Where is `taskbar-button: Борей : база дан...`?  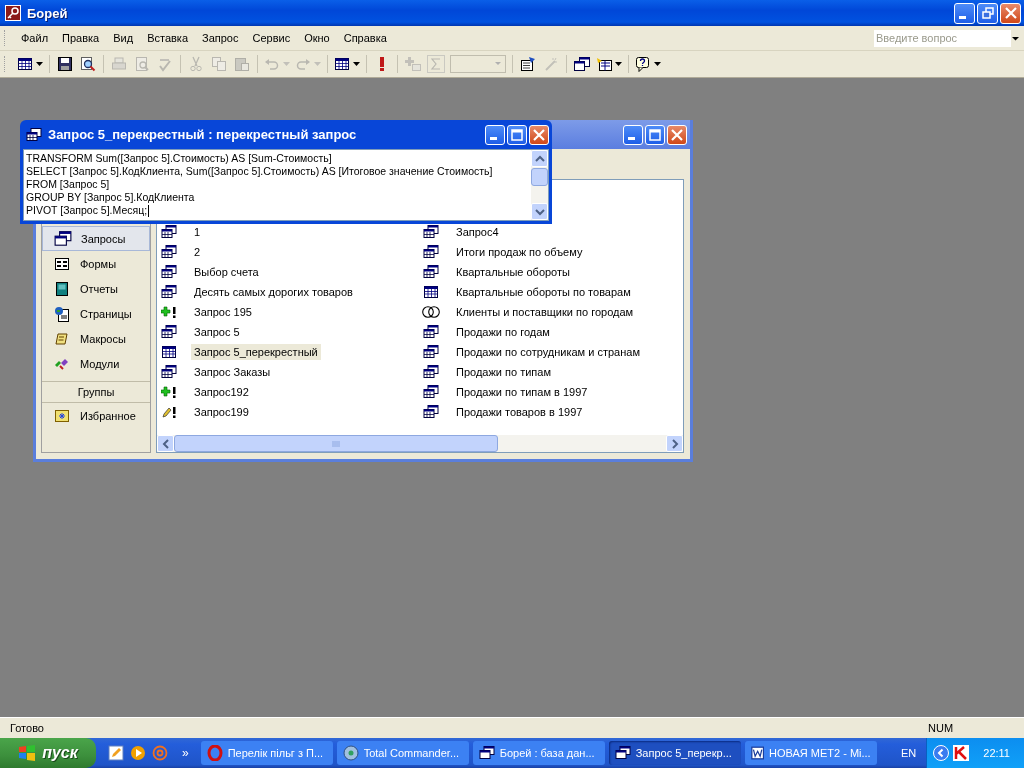
taskbar-button: Борей : база дан... is located at coordinates (538, 753).